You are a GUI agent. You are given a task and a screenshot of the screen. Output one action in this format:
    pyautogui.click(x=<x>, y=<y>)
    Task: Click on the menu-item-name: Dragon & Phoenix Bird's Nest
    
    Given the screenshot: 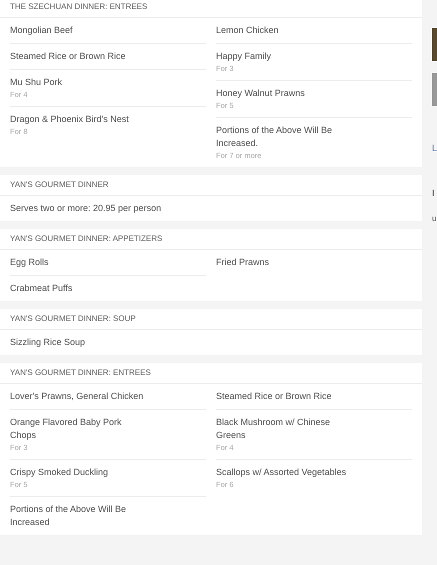 What is the action you would take?
    pyautogui.click(x=70, y=119)
    